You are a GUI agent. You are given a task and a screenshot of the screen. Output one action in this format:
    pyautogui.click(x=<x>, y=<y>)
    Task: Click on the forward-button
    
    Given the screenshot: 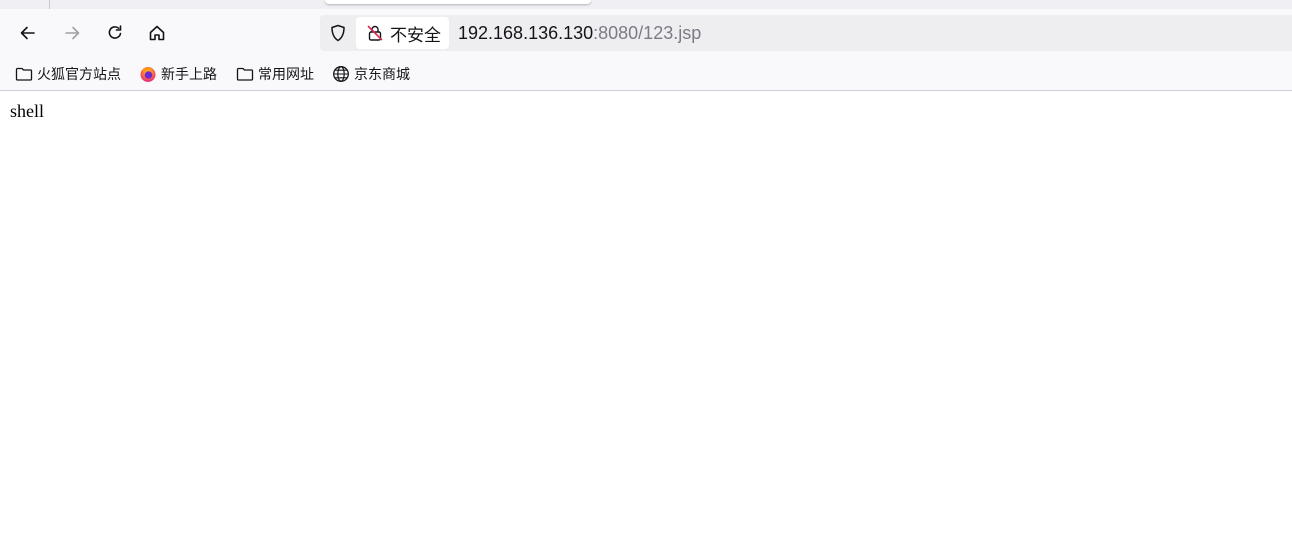 What is the action you would take?
    pyautogui.click(x=72, y=33)
    